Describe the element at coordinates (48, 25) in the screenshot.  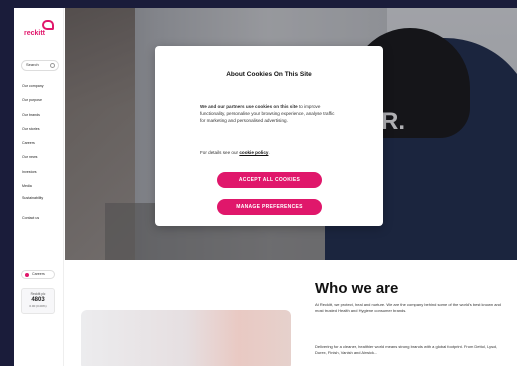
I see `logo-mark-icon` at that location.